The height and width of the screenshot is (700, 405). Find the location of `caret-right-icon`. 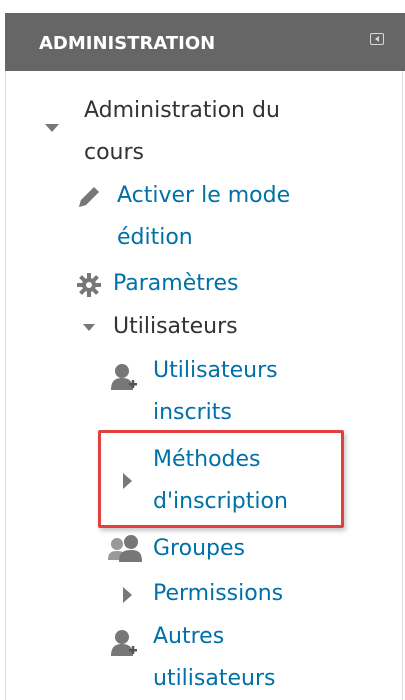

caret-right-icon is located at coordinates (127, 595).